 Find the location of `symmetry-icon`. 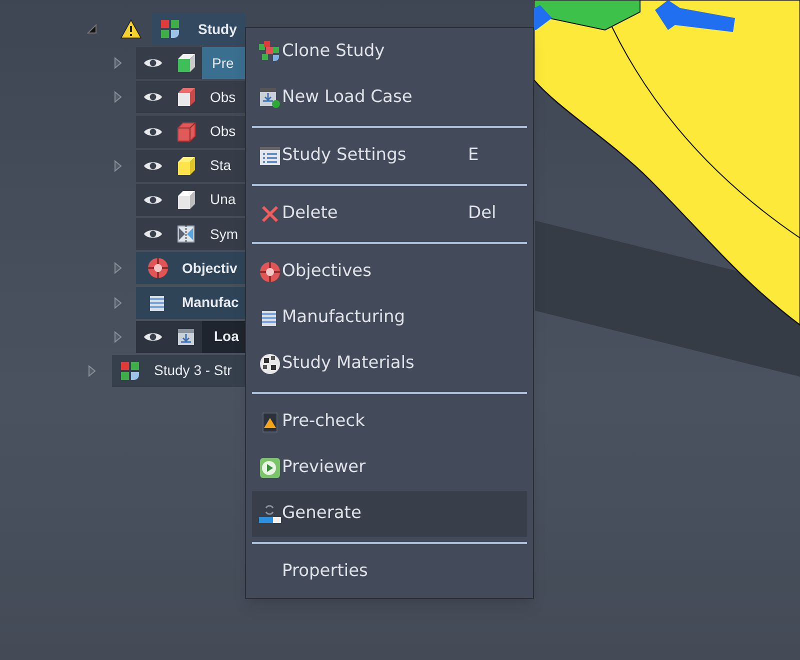

symmetry-icon is located at coordinates (186, 234).